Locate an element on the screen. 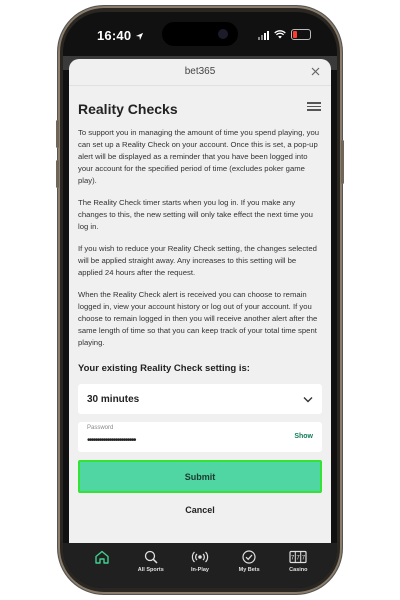  tab-my-bets: My Bets is located at coordinates (249, 565).